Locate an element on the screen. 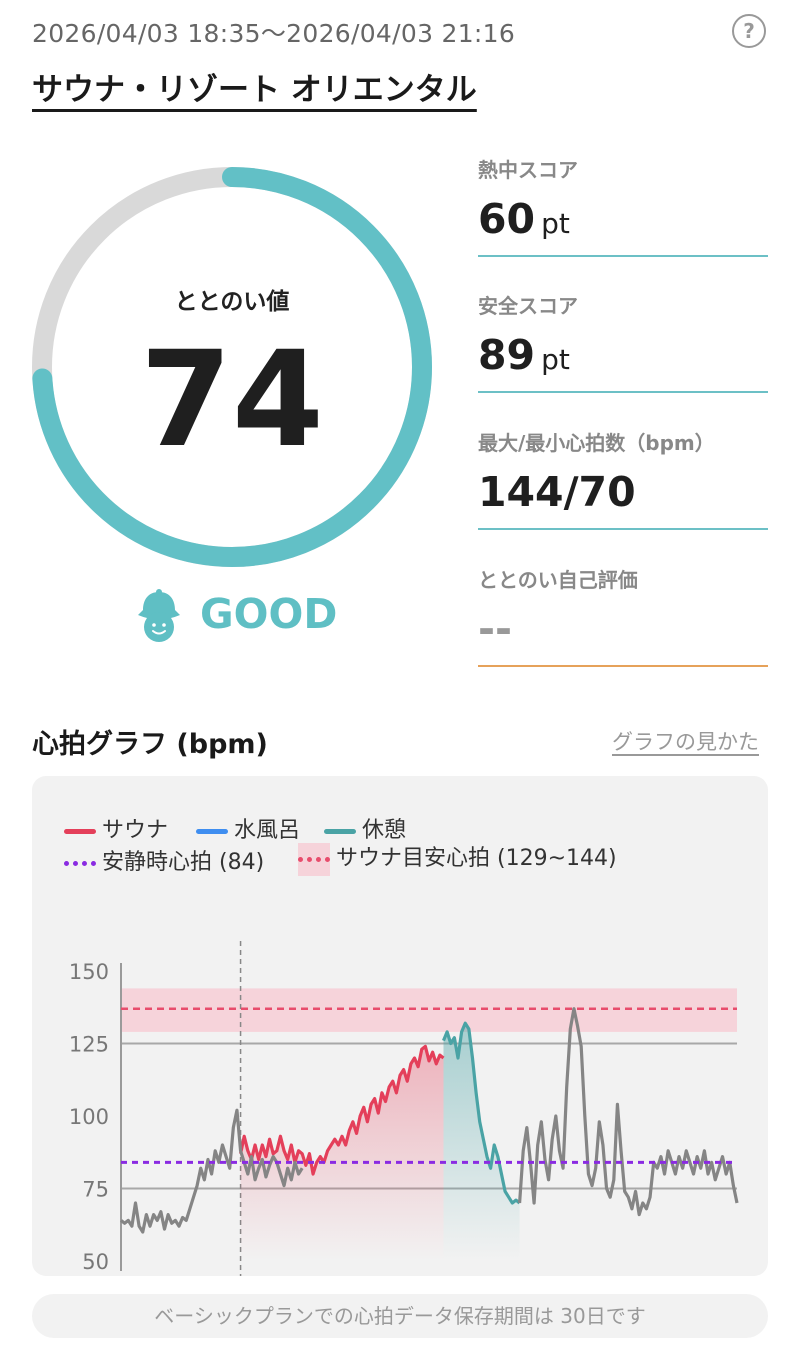 Image resolution: width=800 pixels, height=1368 pixels. stat-heat-score: 熱中スコア 60 pt is located at coordinates (623, 205).